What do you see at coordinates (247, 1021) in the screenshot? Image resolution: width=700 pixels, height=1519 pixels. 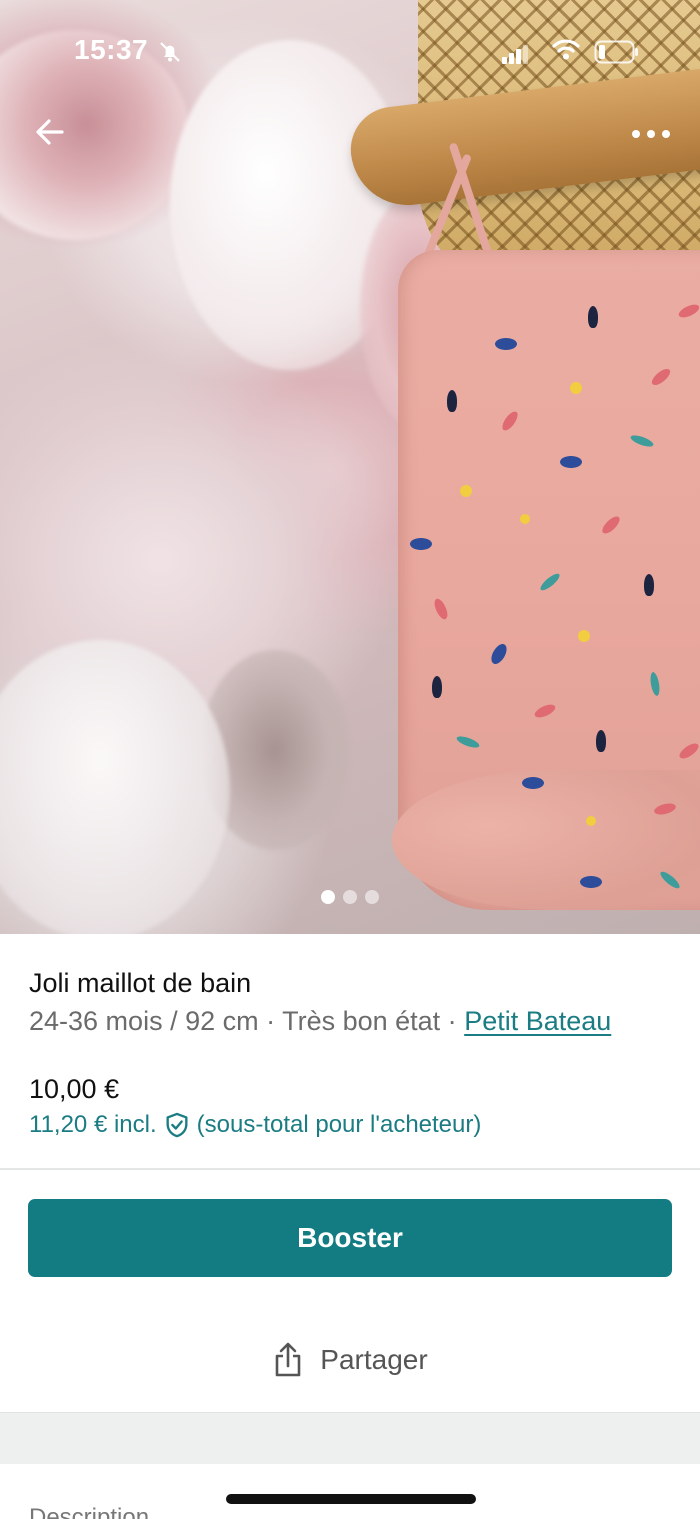 I see `product-size-condition: 24-36 mois / 92 cm · Très bon état ·` at bounding box center [247, 1021].